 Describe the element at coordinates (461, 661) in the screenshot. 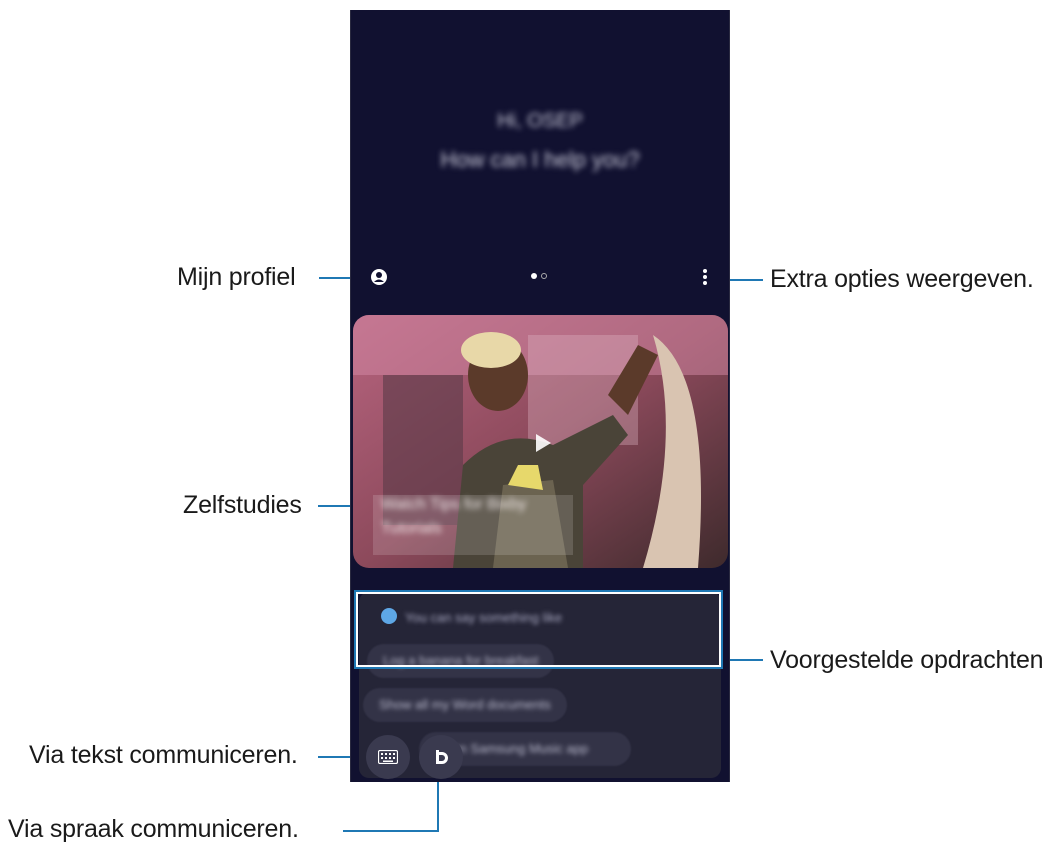

I see `suggestion-chip-1: Log a banana for breakfast` at that location.